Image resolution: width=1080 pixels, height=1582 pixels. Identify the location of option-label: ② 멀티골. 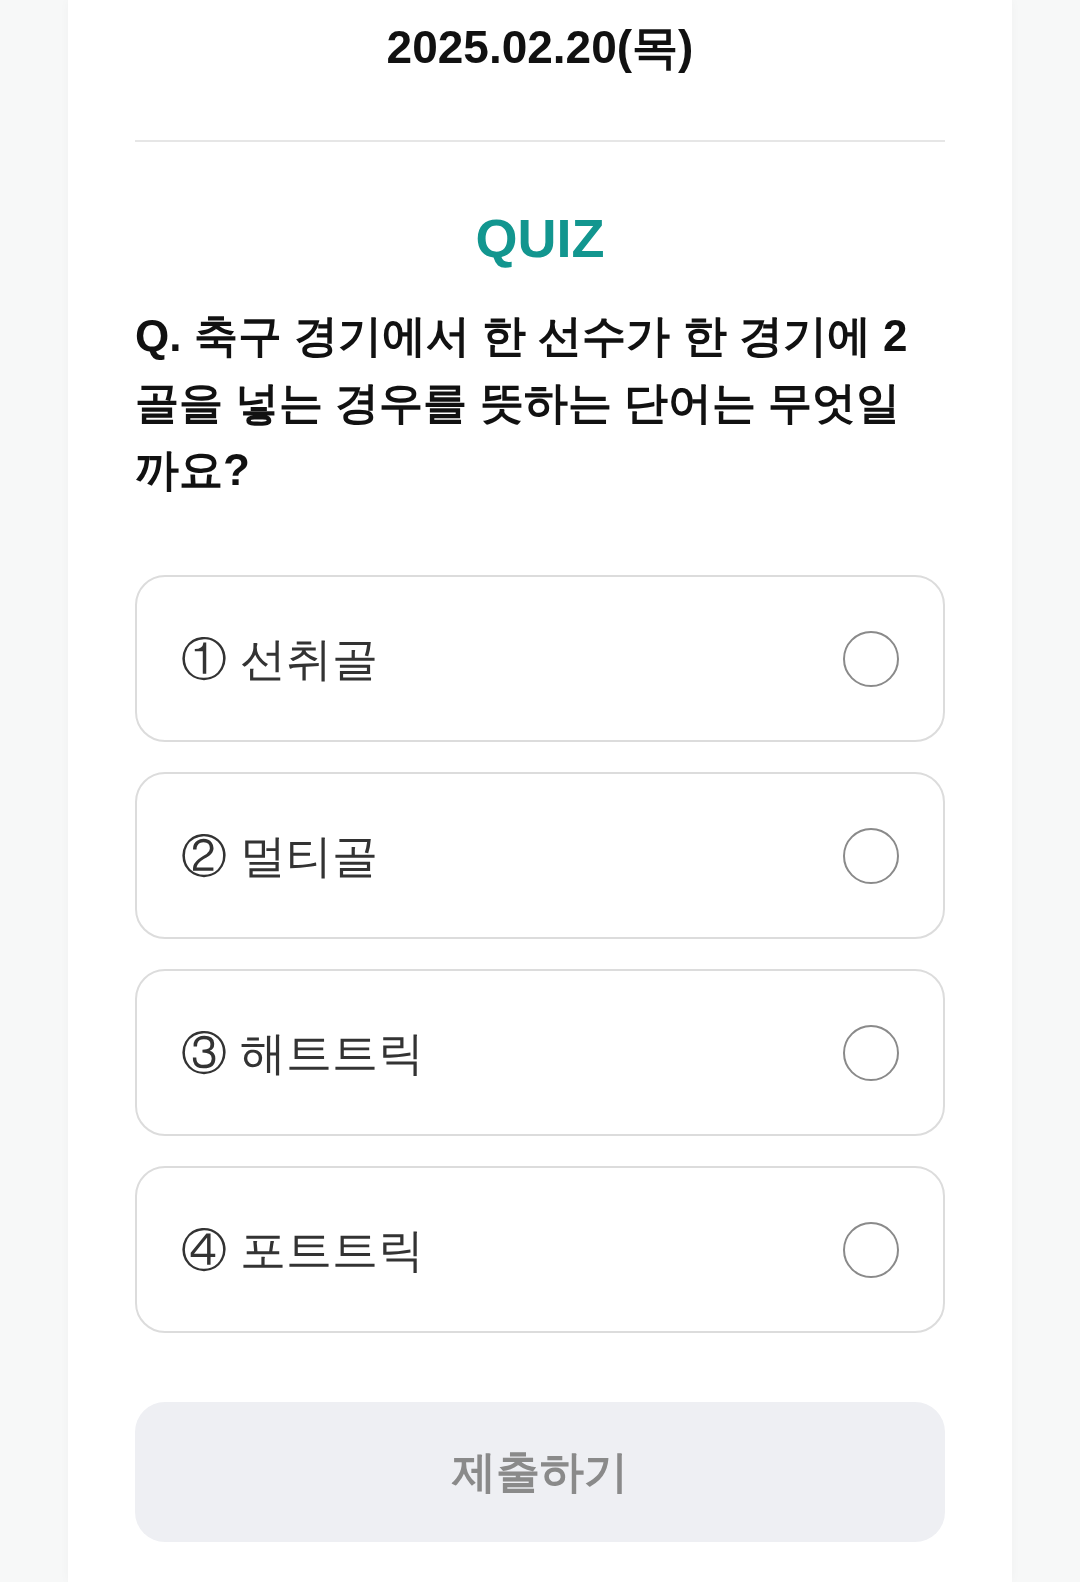
(279, 856).